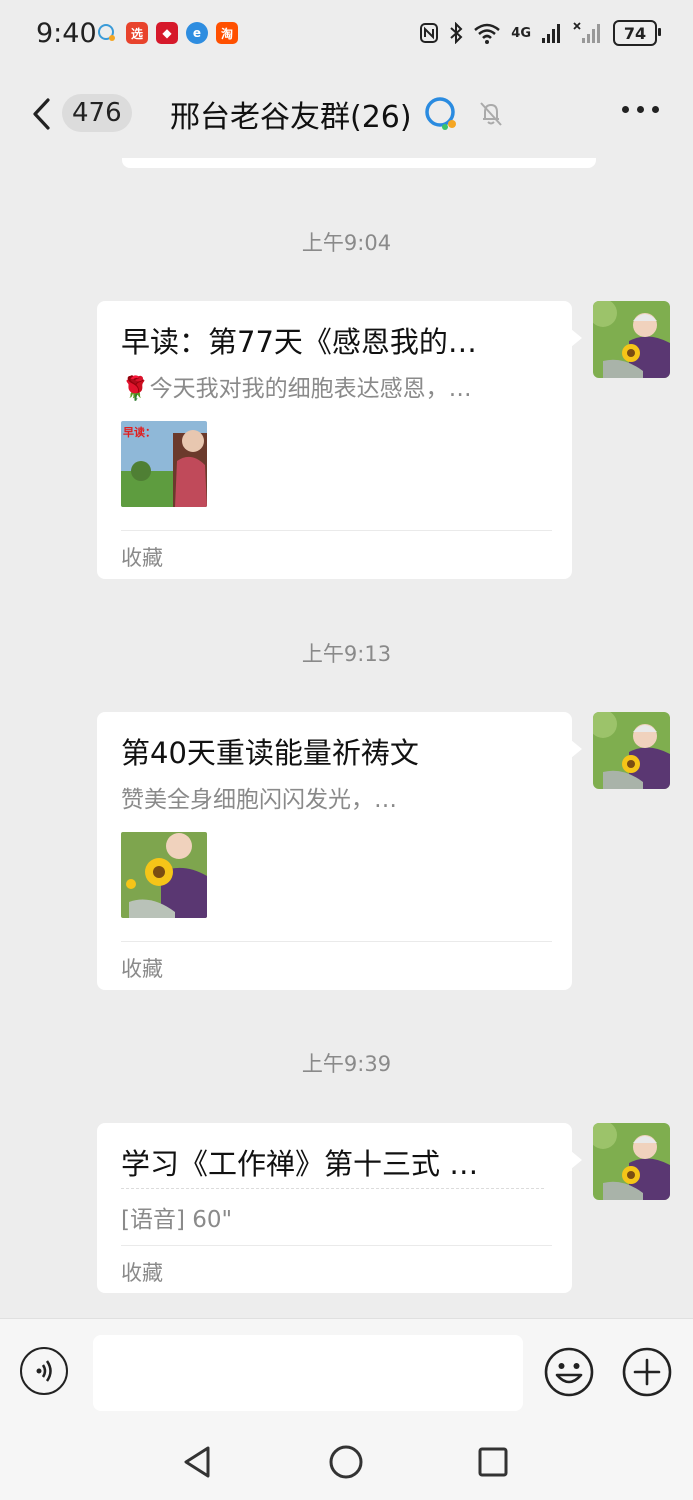 Image resolution: width=693 pixels, height=1500 pixels. Describe the element at coordinates (440, 113) in the screenshot. I see `channel-bubble-icon` at that location.